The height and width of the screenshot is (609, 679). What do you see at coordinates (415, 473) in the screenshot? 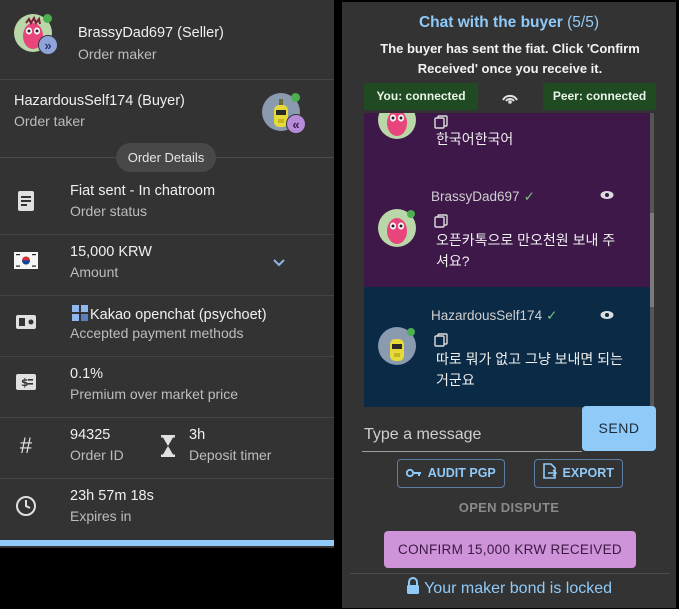
I see `key-icon` at bounding box center [415, 473].